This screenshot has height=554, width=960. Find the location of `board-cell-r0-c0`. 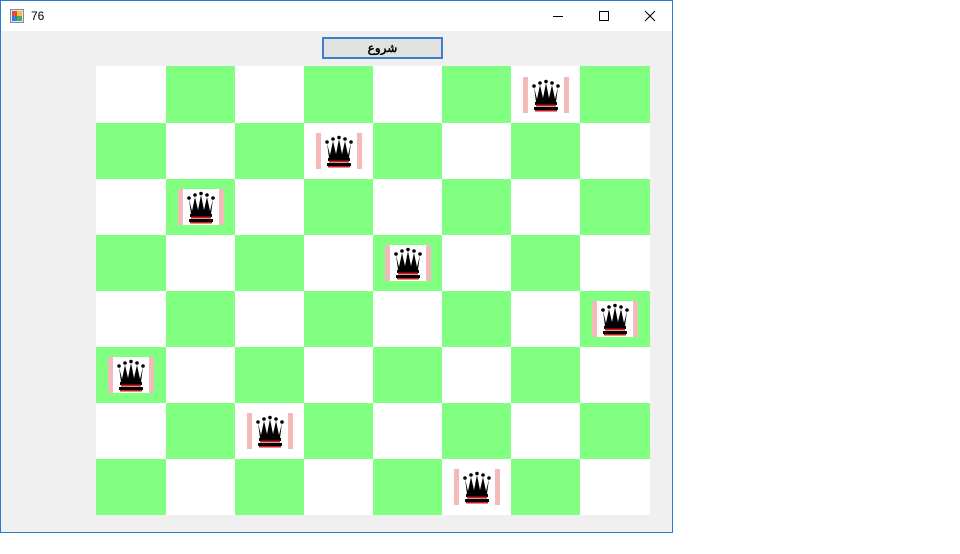

board-cell-r0-c0 is located at coordinates (131, 94).